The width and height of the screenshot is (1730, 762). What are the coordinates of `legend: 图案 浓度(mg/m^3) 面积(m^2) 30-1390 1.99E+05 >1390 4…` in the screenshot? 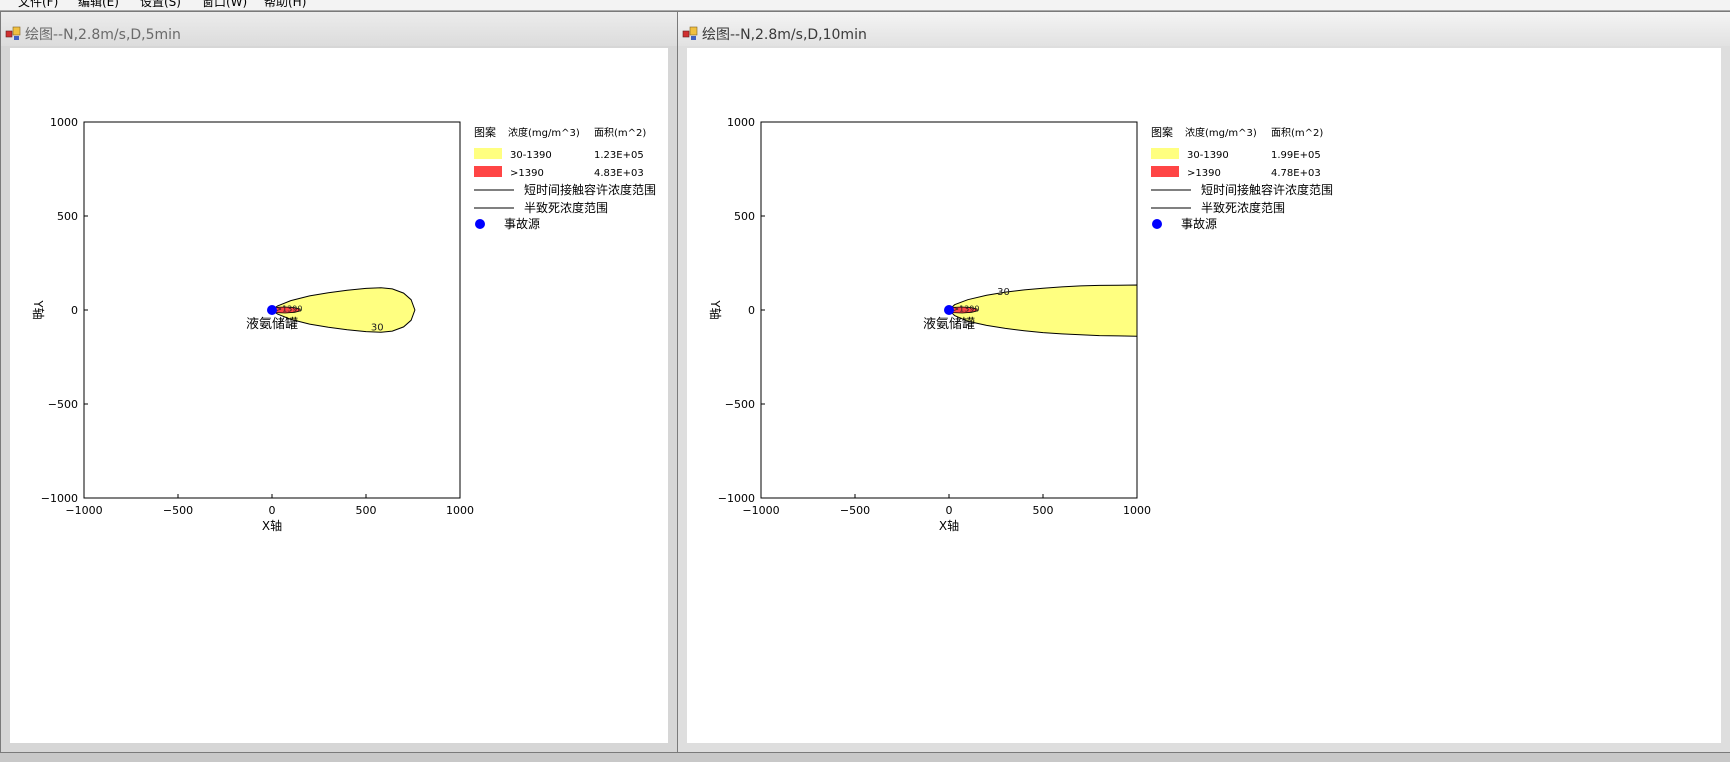 It's located at (1242, 178).